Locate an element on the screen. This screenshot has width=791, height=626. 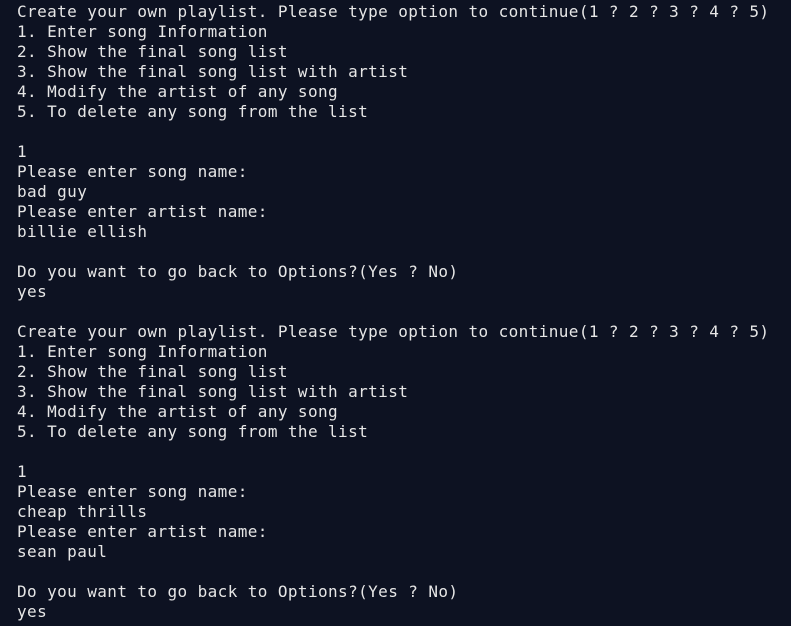
user-input-song-name: cheap thrills is located at coordinates (82, 511).